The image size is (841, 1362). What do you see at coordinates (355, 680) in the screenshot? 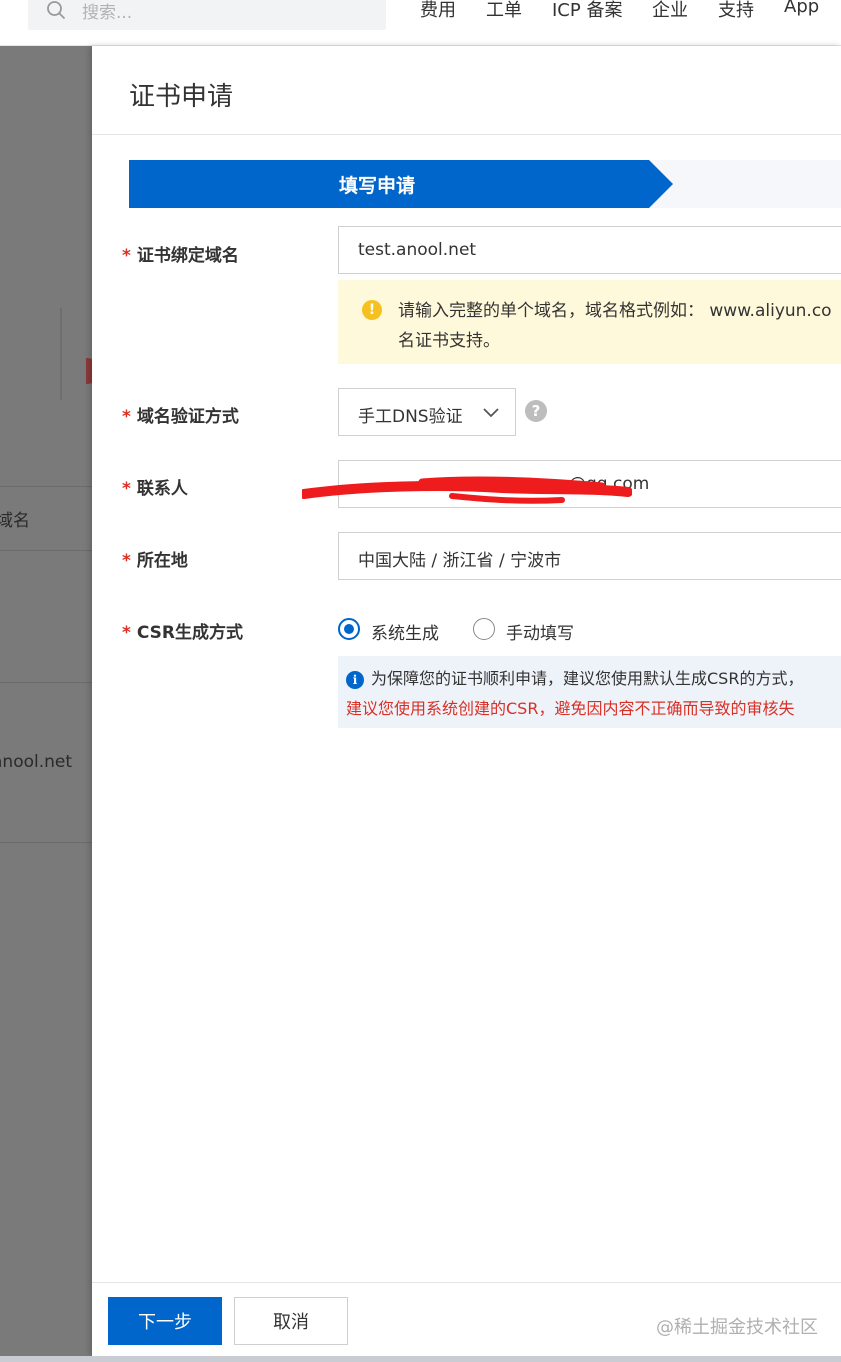
I see `info-icon: i` at bounding box center [355, 680].